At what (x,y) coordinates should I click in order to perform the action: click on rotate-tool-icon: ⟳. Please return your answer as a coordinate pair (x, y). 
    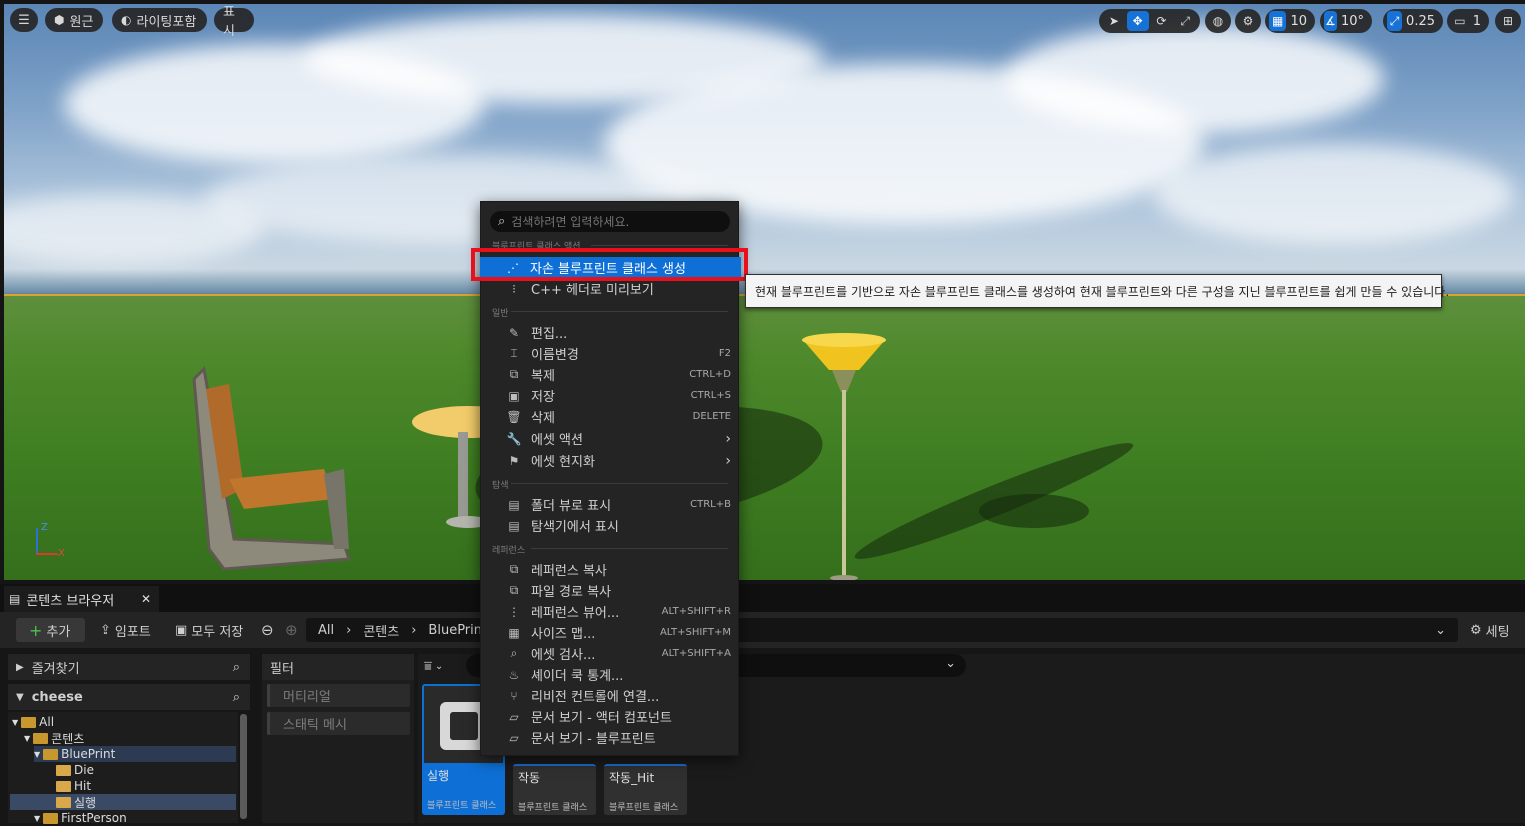
    Looking at the image, I should click on (1162, 21).